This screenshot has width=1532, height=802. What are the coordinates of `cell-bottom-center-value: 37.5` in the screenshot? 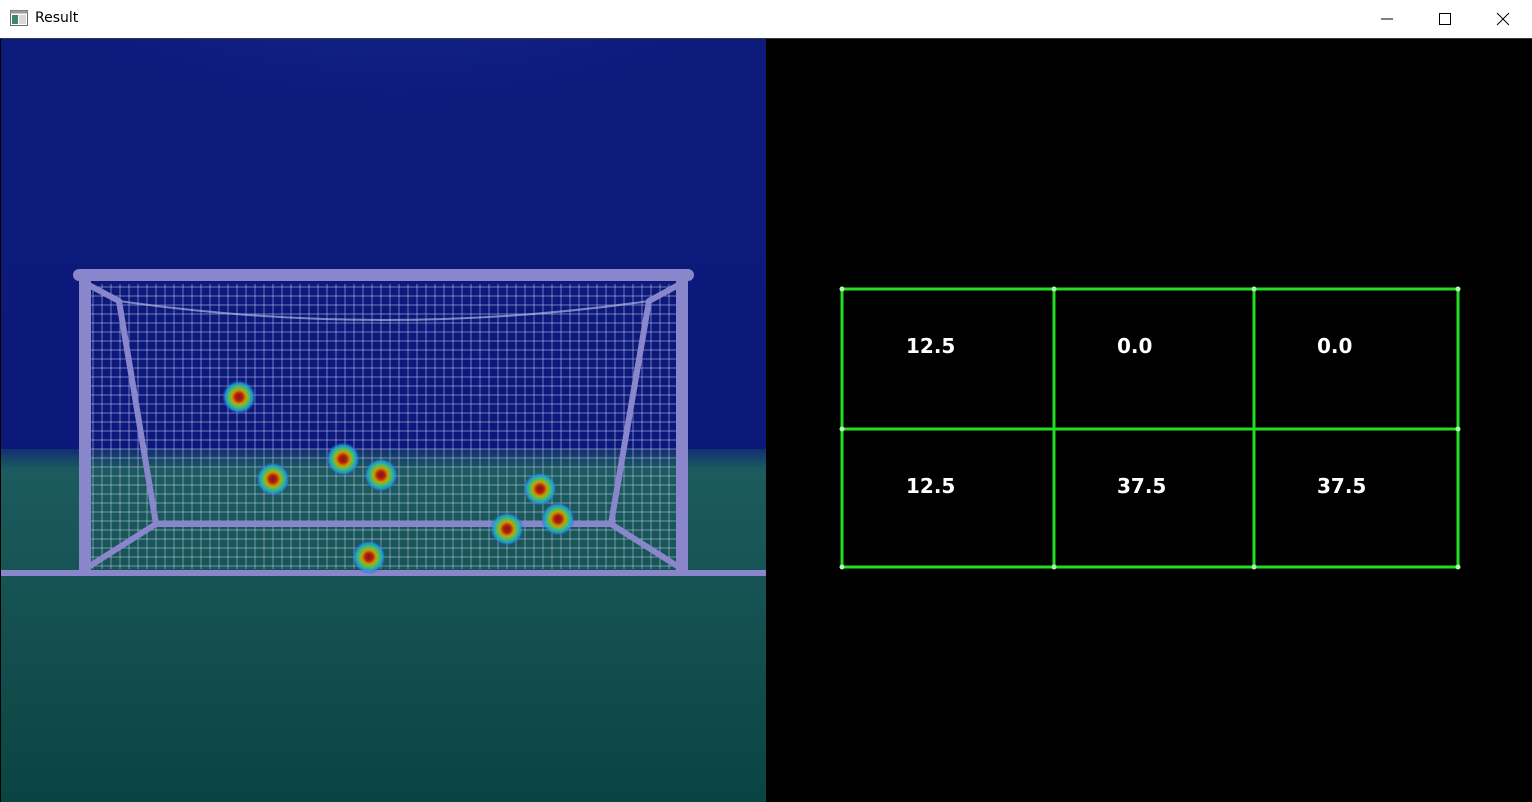 It's located at (1141, 486).